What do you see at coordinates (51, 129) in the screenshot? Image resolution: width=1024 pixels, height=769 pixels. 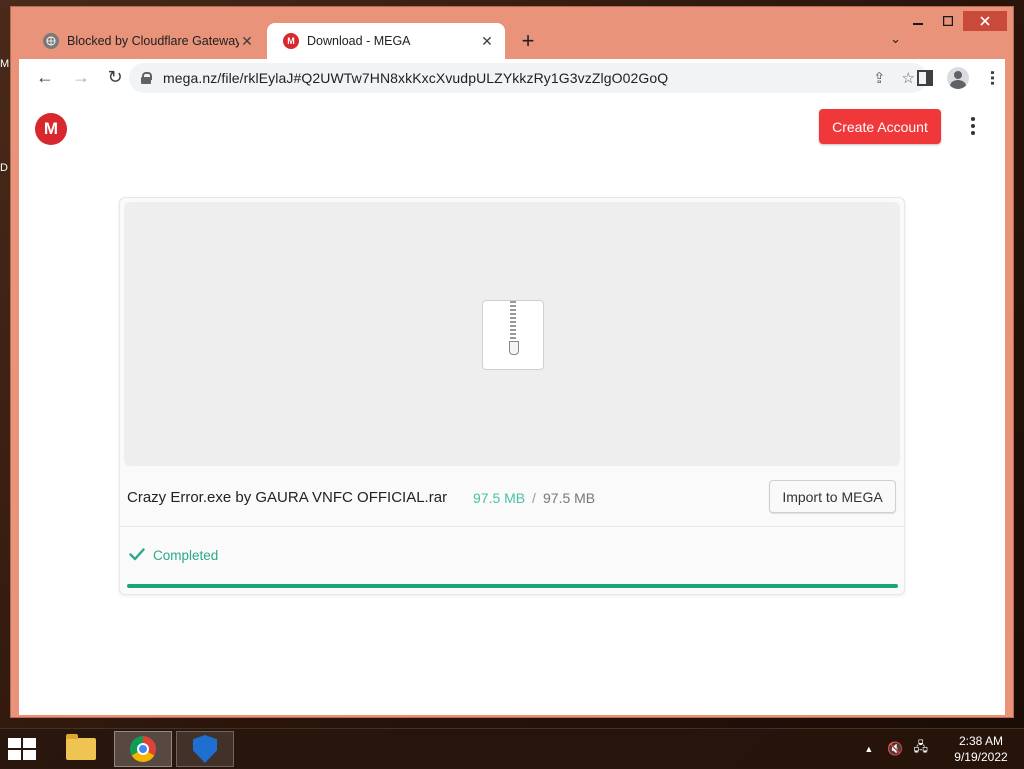 I see `mega-logo: M` at bounding box center [51, 129].